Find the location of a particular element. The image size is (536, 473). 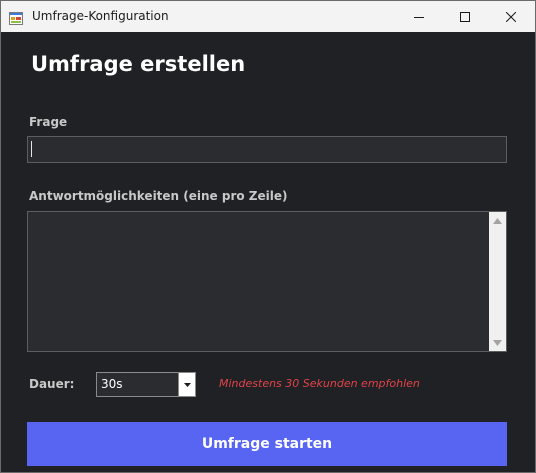

question-label: Frage is located at coordinates (48, 122).